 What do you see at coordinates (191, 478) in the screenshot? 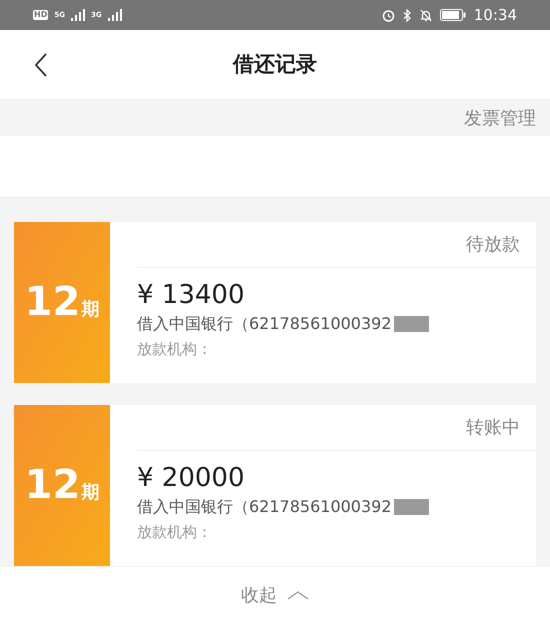
I see `amount: ¥ 20000` at bounding box center [191, 478].